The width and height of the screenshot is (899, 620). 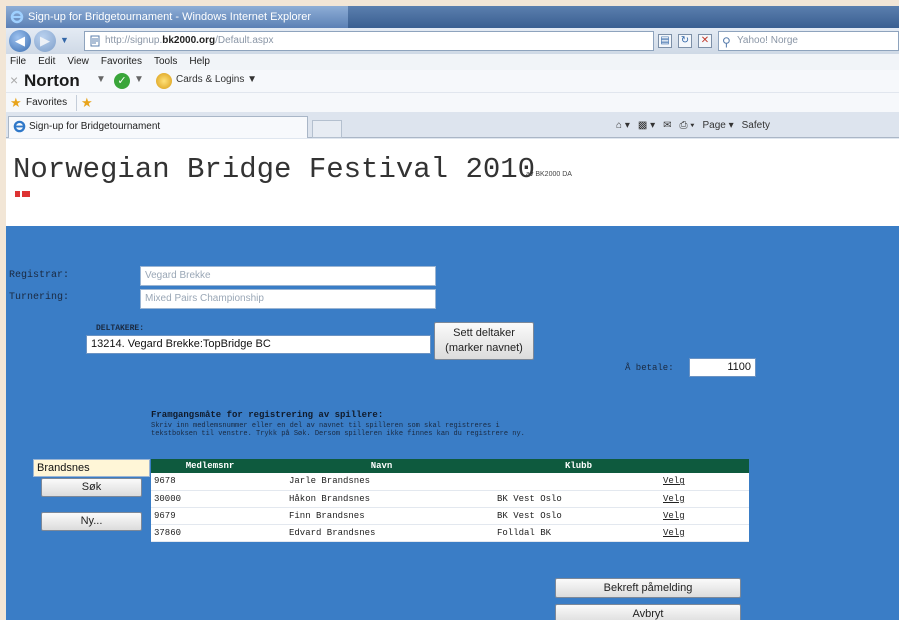 What do you see at coordinates (623, 126) in the screenshot?
I see `home-icon: ⌂ ▾` at bounding box center [623, 126].